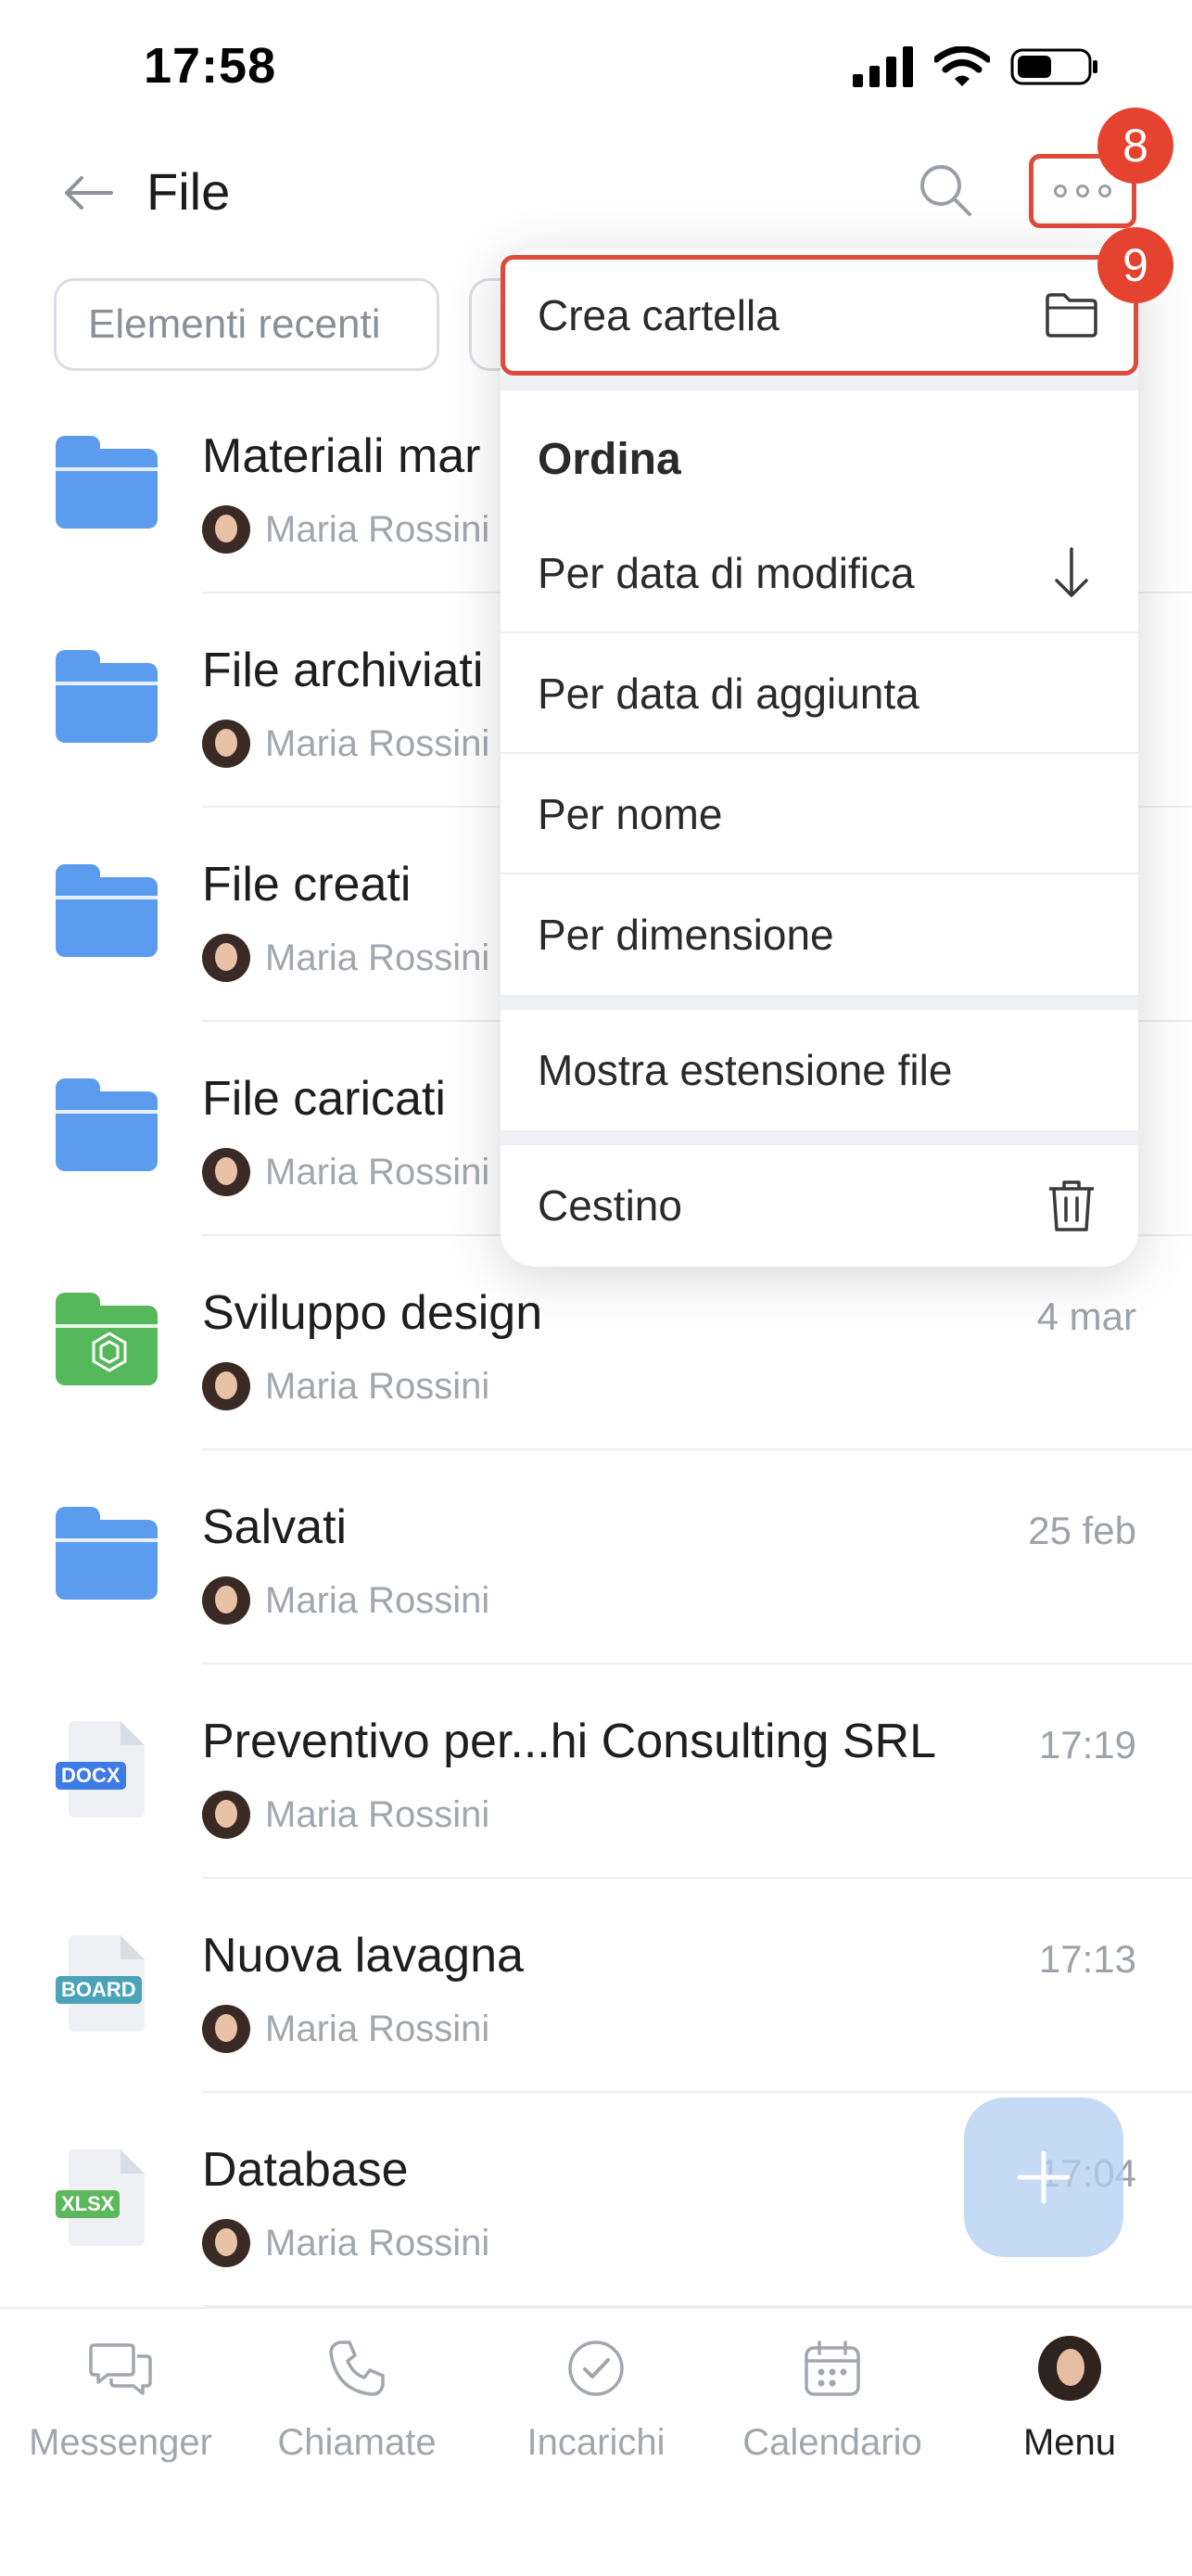  Describe the element at coordinates (745, 1070) in the screenshot. I see `menu-show-extension-label: Mostra estensione file` at that location.